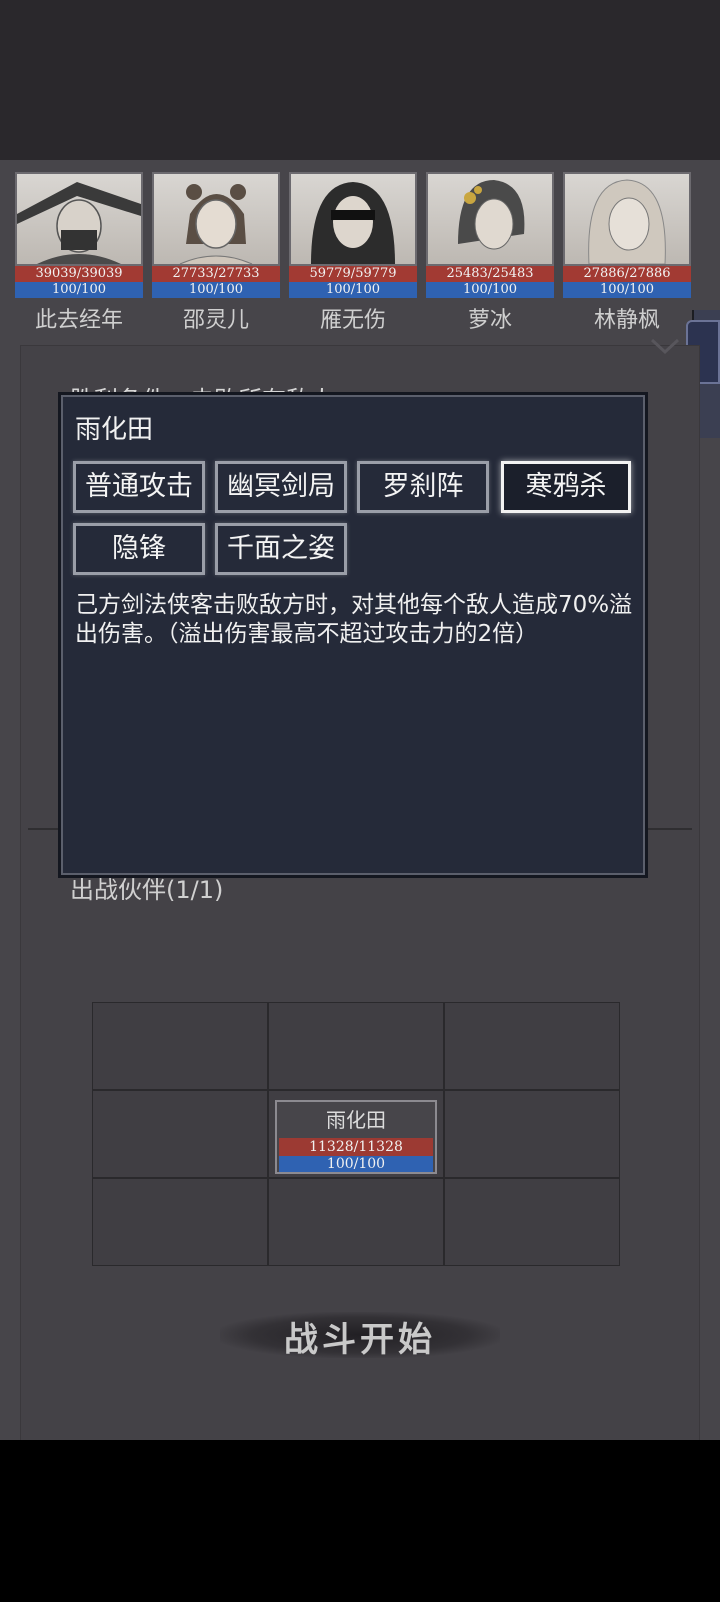  I want to click on navigation-bar-area, so click(360, 1521).